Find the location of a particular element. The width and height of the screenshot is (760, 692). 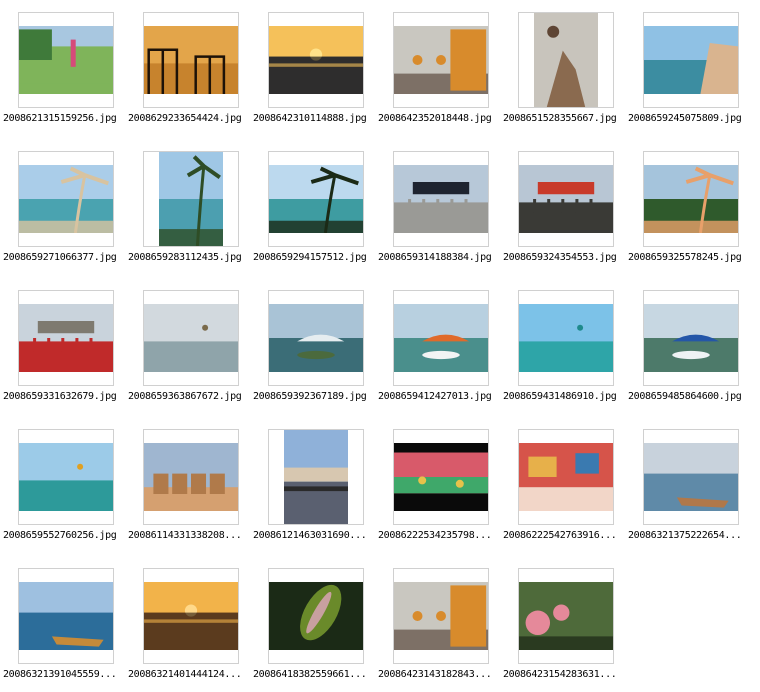

file-item: 2008642310114888.jpg is located at coordinates (318, 64).